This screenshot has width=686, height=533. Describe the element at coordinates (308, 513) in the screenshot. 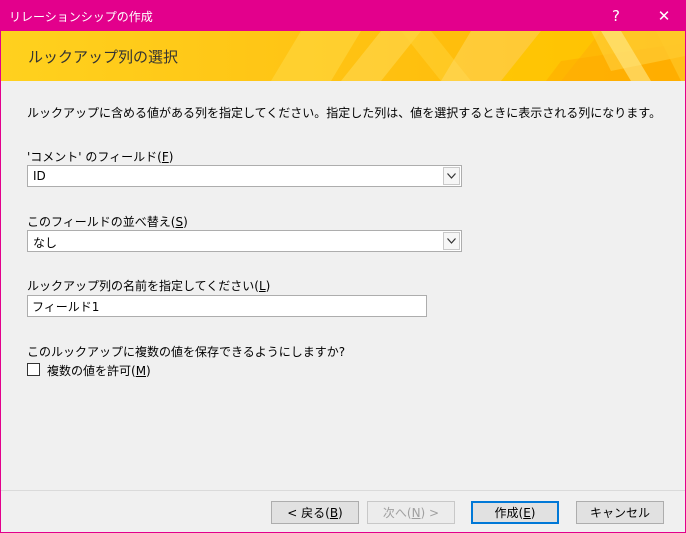

I see `back-button-label: < 戻る(` at that location.